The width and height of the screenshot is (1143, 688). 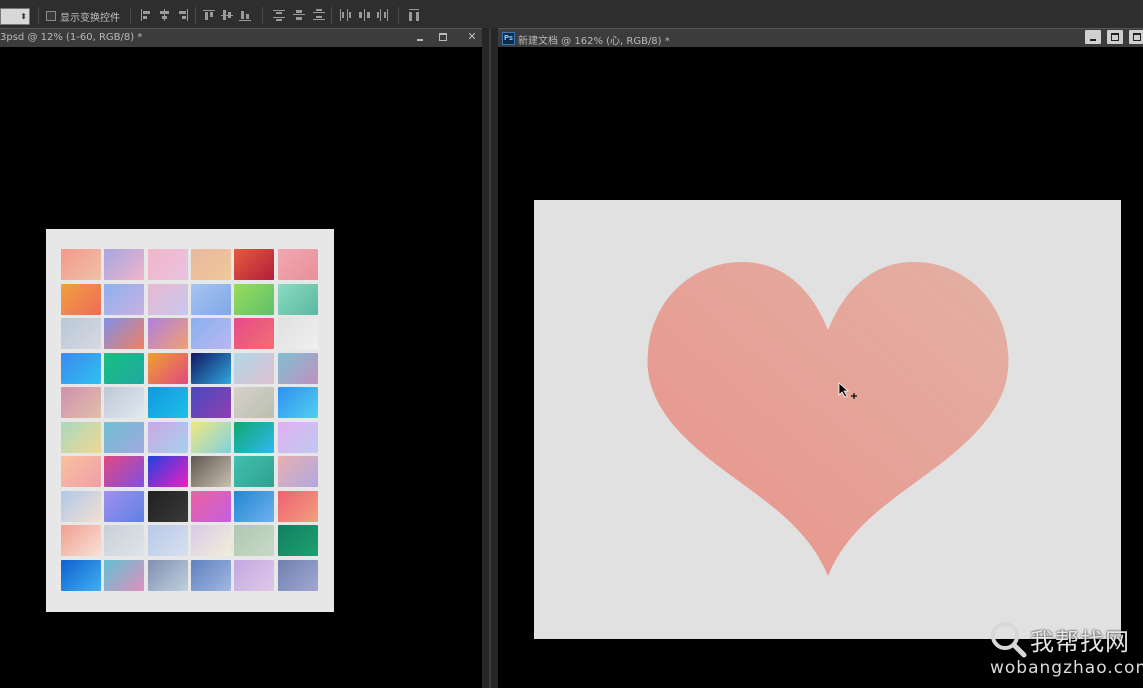 What do you see at coordinates (1009, 640) in the screenshot?
I see `magnifier-logo-icon` at bounding box center [1009, 640].